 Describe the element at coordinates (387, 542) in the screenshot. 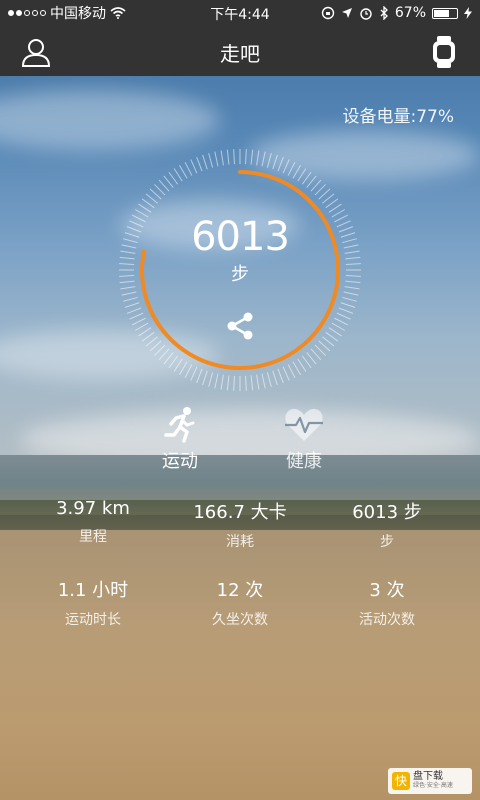

I see `stat-label: 步` at that location.